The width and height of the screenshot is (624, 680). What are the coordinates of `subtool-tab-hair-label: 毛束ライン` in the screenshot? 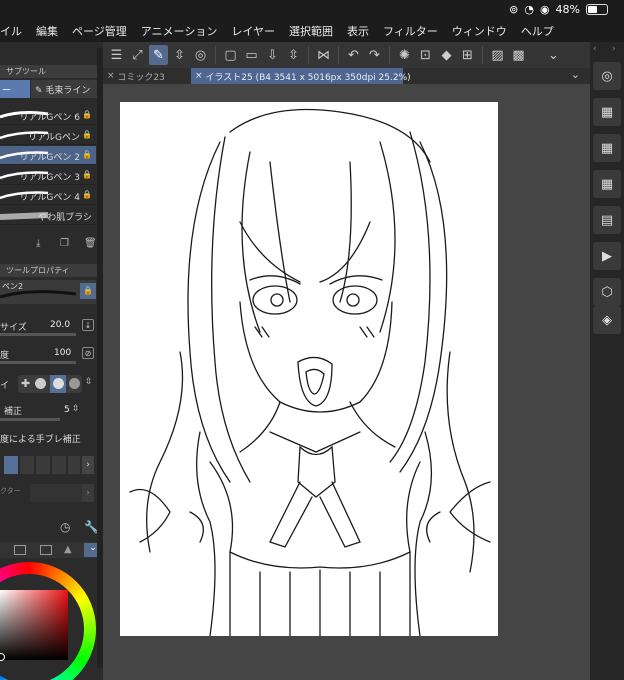 It's located at (68, 91).